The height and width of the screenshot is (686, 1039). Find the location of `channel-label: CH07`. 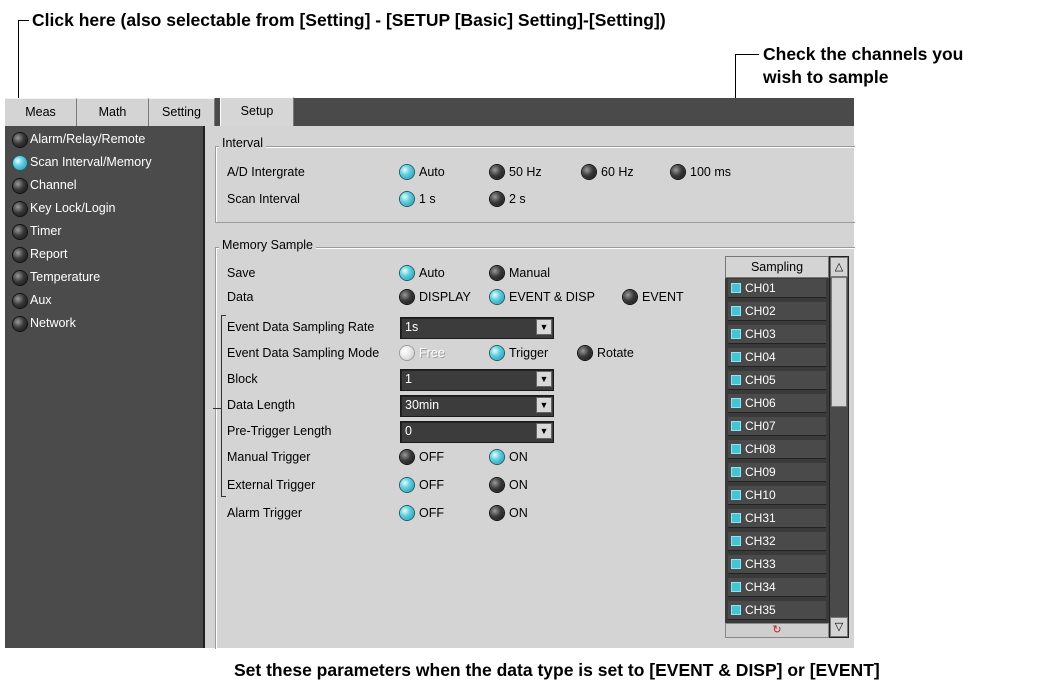

channel-label: CH07 is located at coordinates (760, 426).